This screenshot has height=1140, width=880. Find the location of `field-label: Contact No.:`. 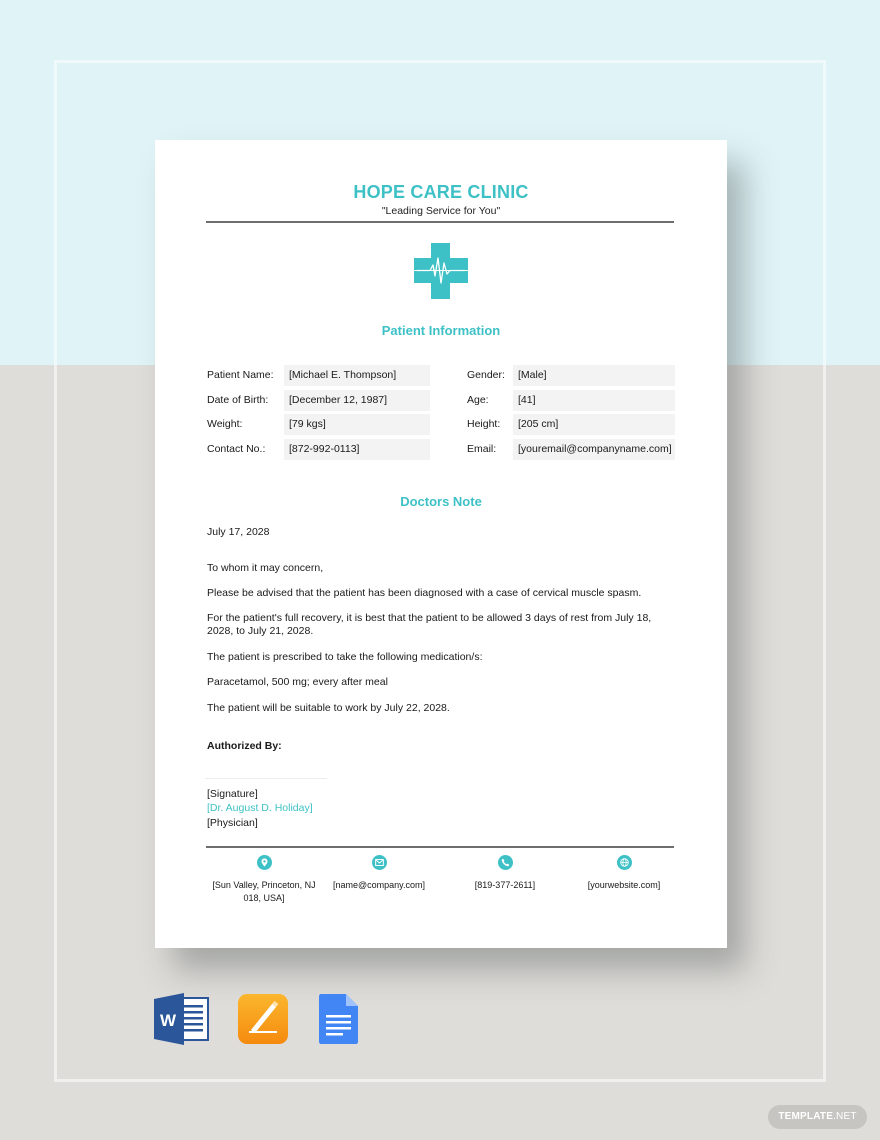

field-label: Contact No.: is located at coordinates (236, 449).